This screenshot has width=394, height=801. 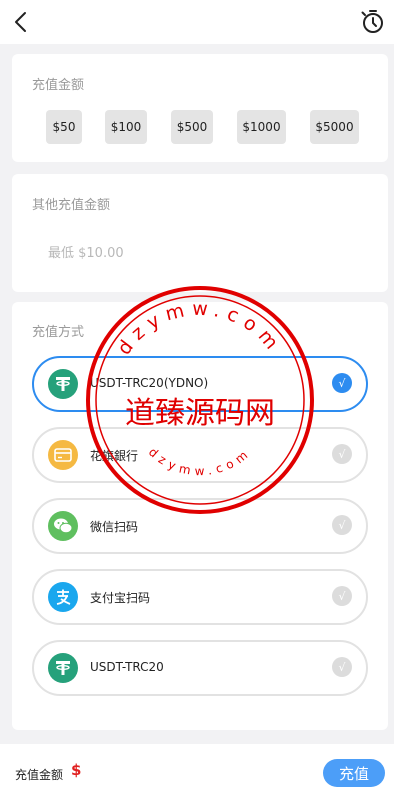 I want to click on method-label: USDT-TRC20, so click(x=127, y=667).